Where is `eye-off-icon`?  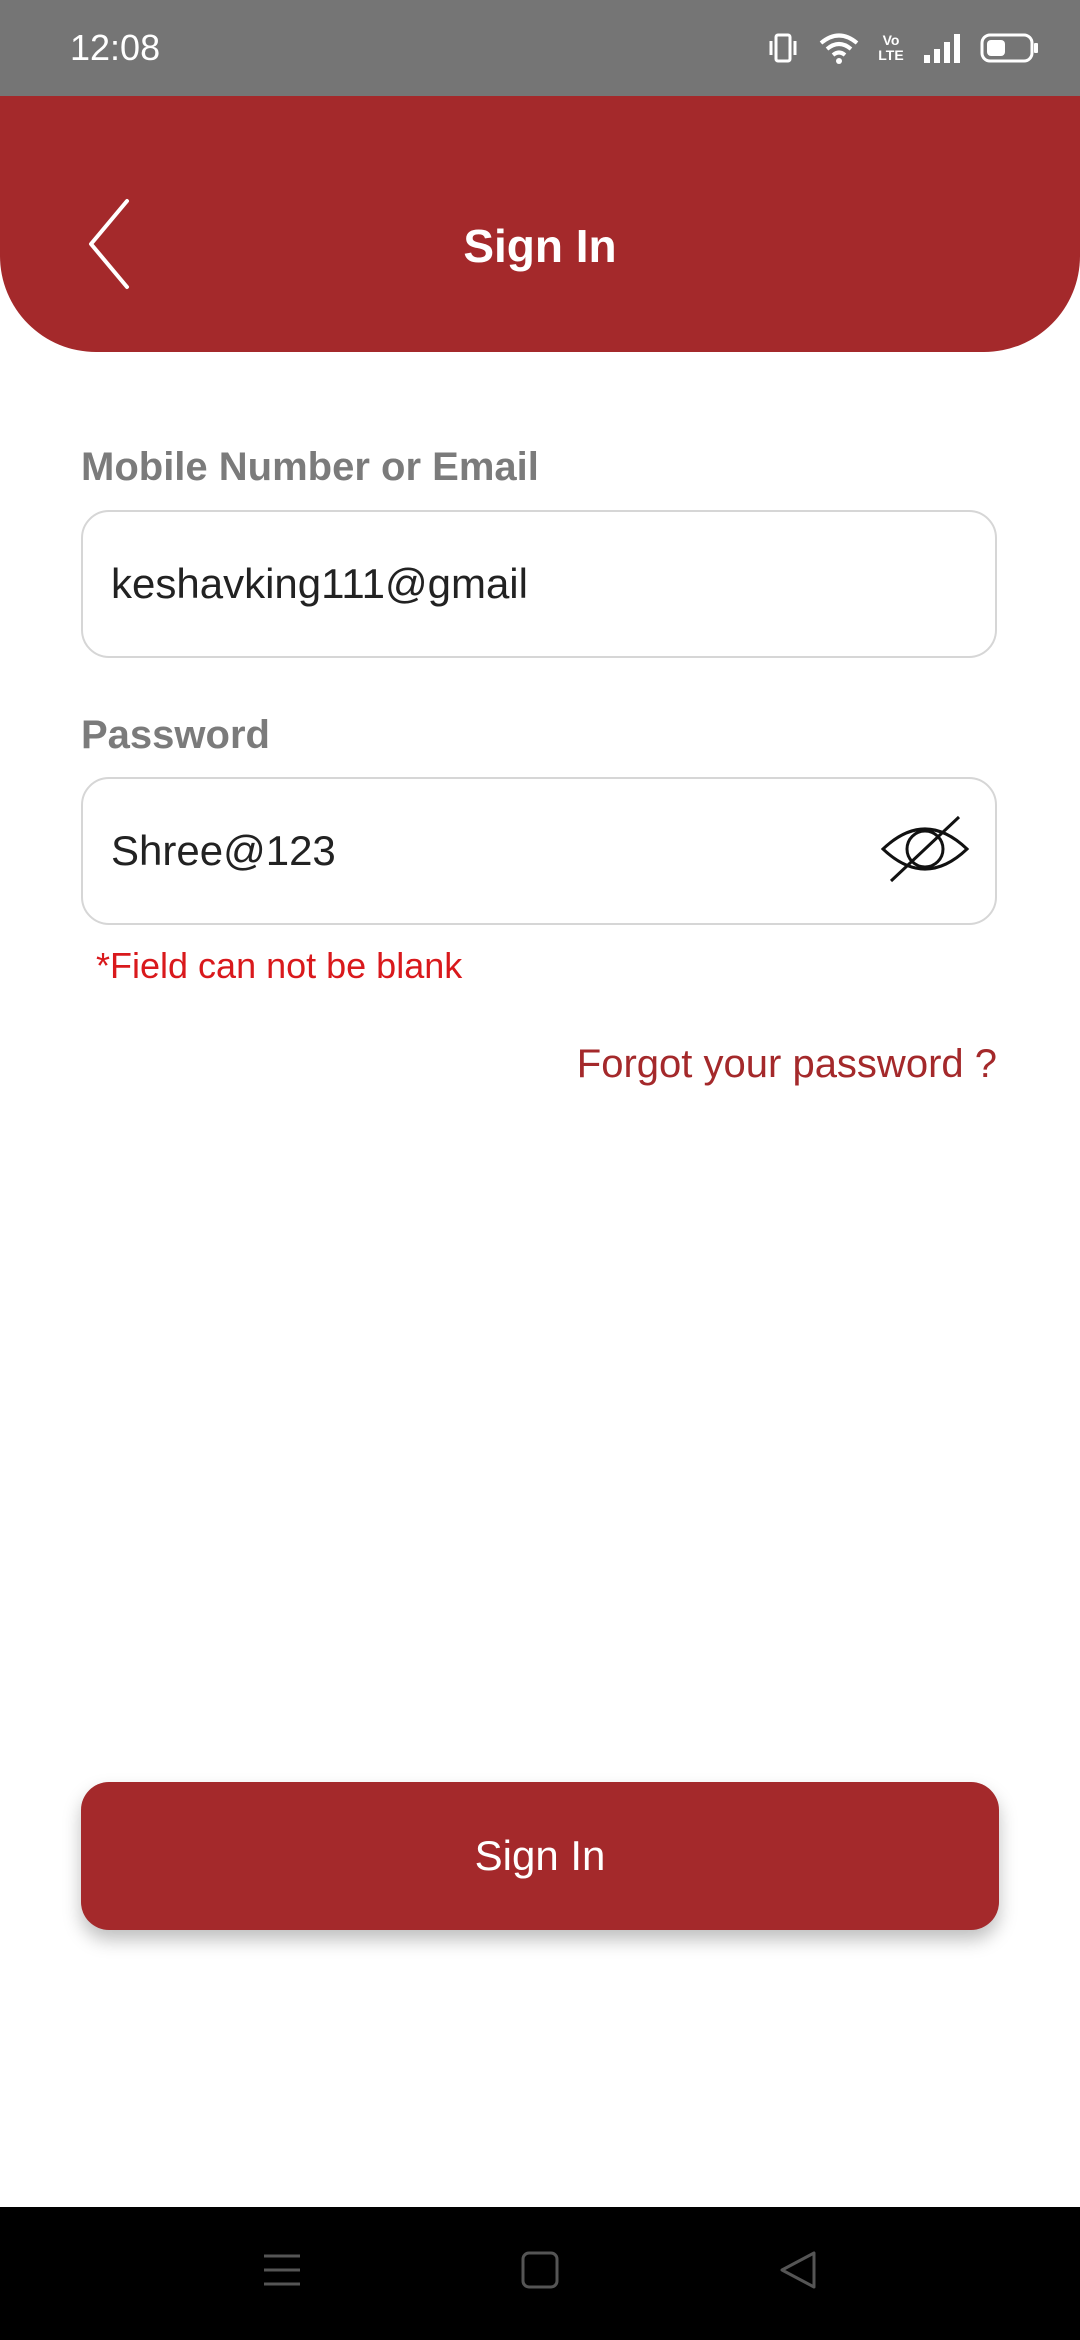 eye-off-icon is located at coordinates (925, 851).